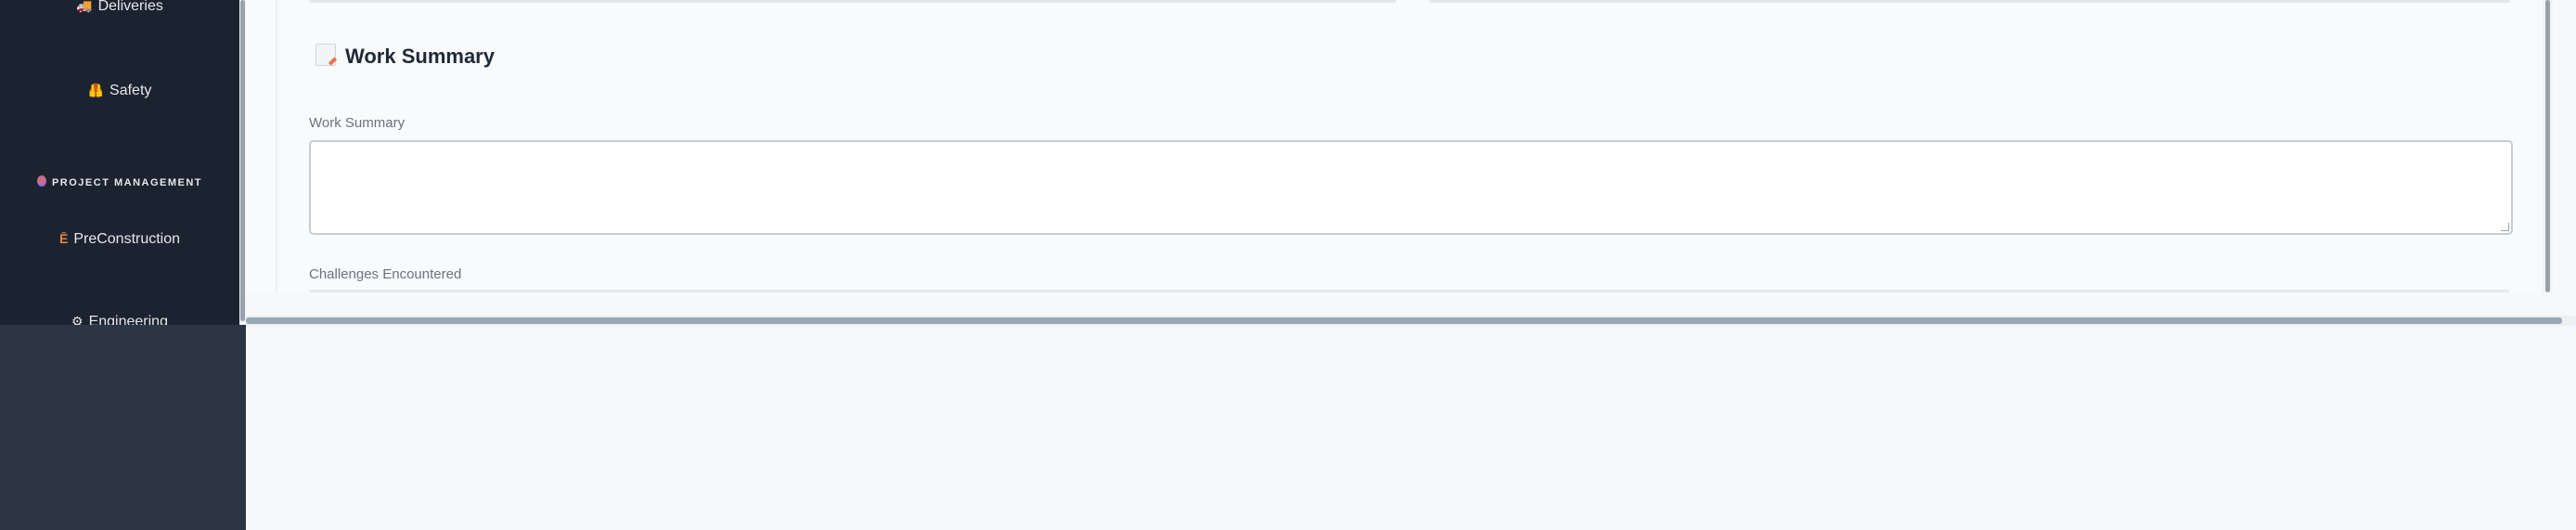  I want to click on horizontal-scrollbar-thumb, so click(1404, 320).